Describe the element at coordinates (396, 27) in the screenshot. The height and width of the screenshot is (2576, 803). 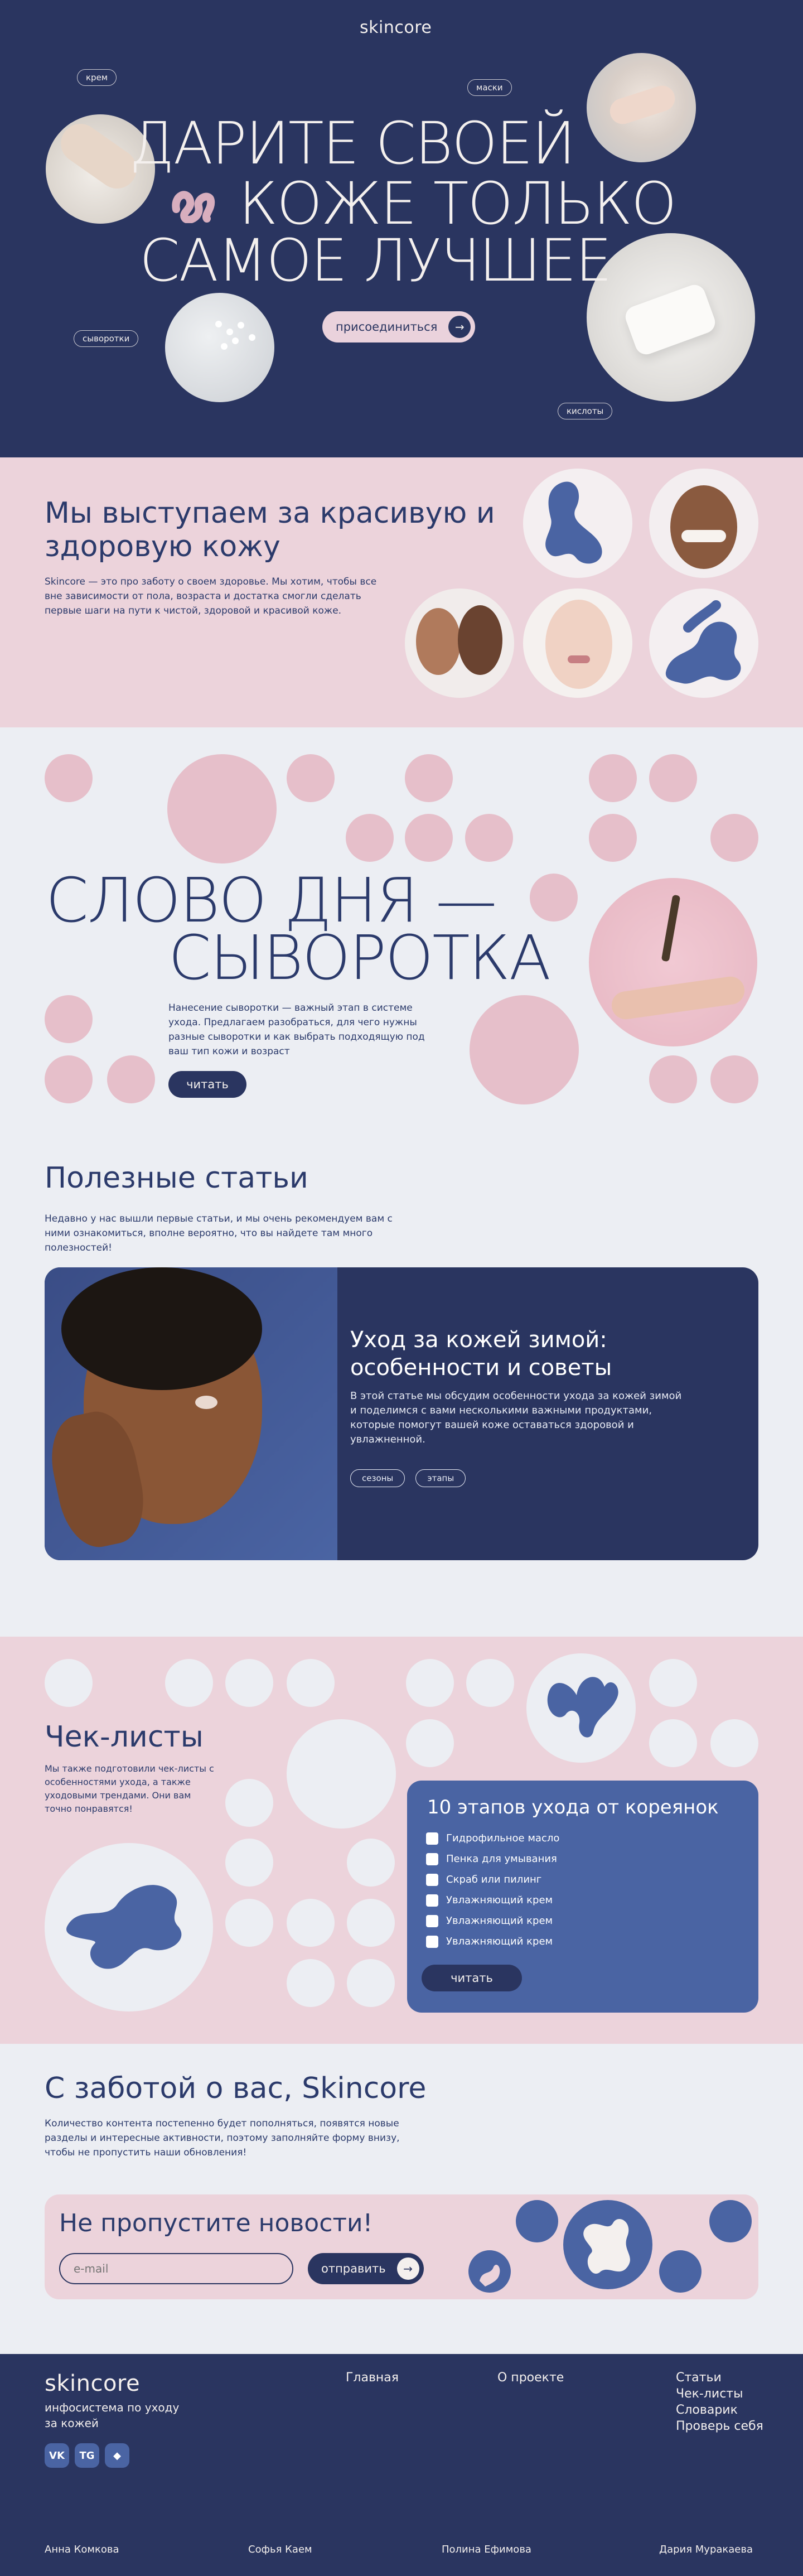
I see `site-logo: skincore` at that location.